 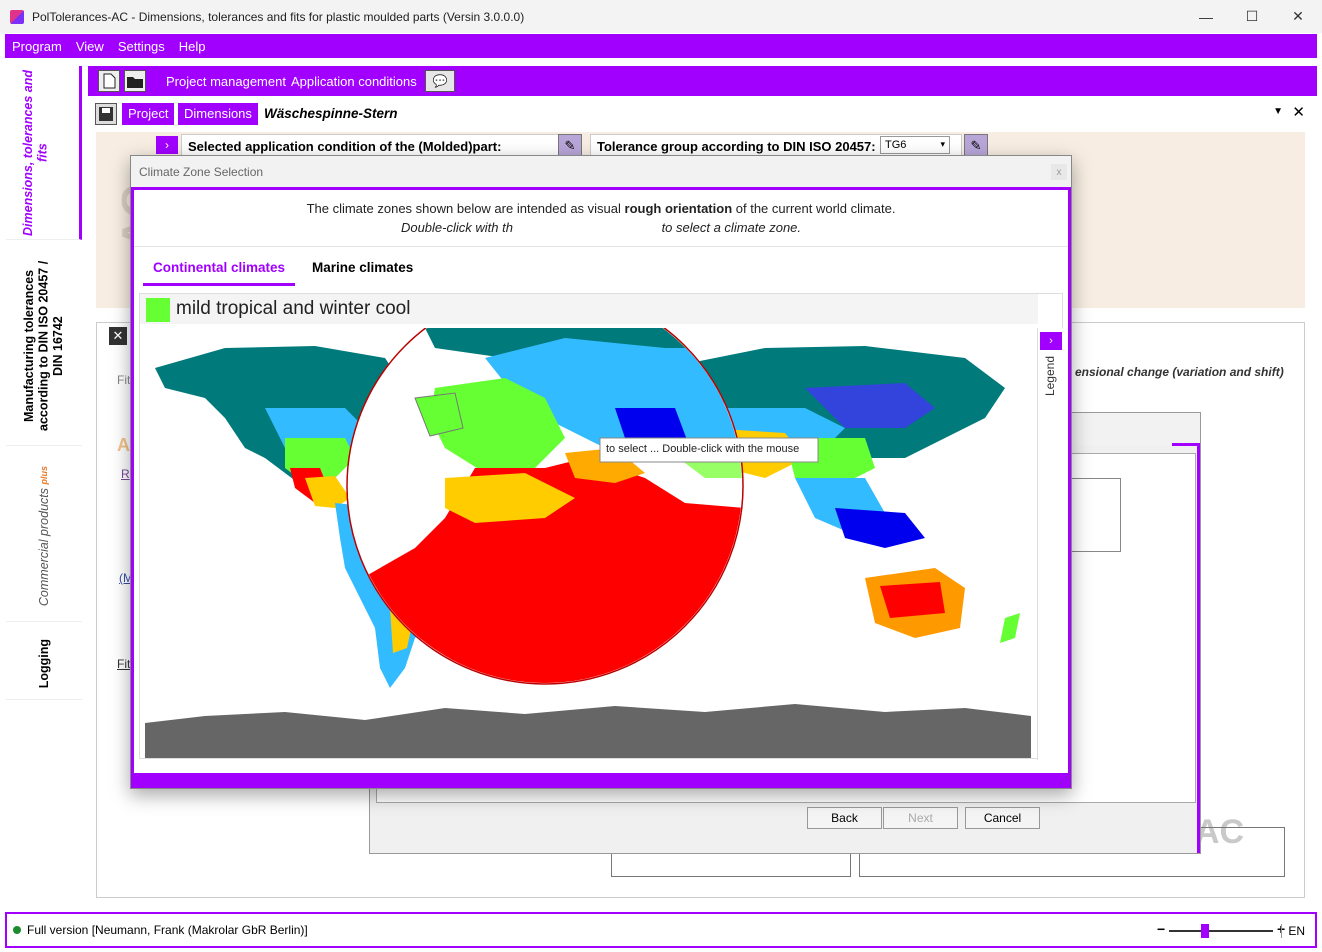 I want to click on new-file-icon, so click(x=109, y=81).